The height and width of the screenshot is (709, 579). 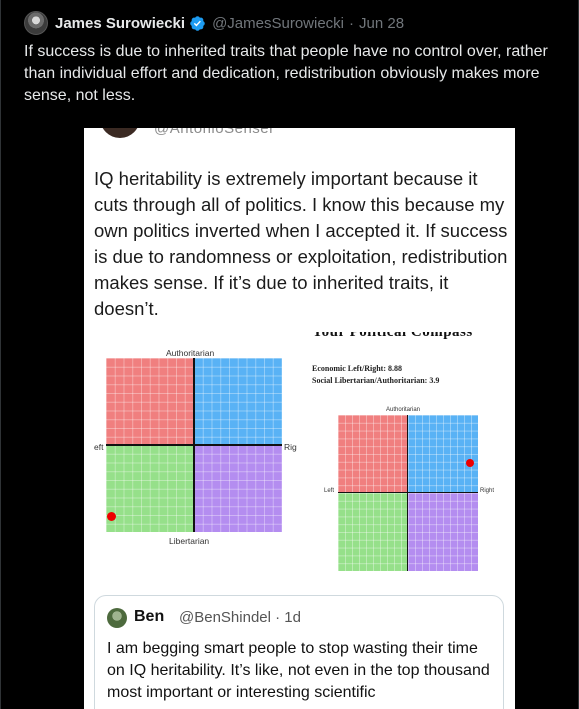 I want to click on author-avatar, so click(x=36, y=23).